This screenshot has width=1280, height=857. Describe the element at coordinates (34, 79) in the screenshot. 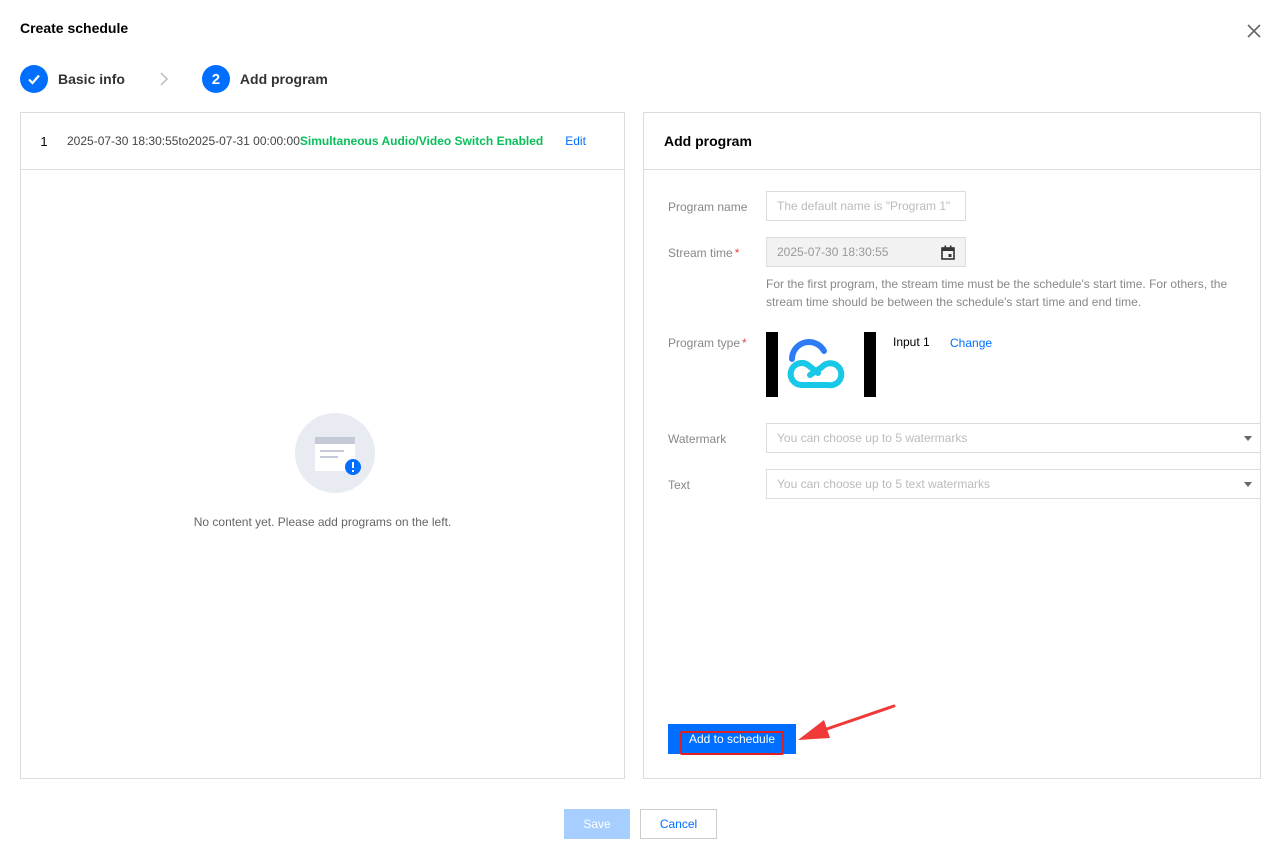

I see `check-icon` at that location.